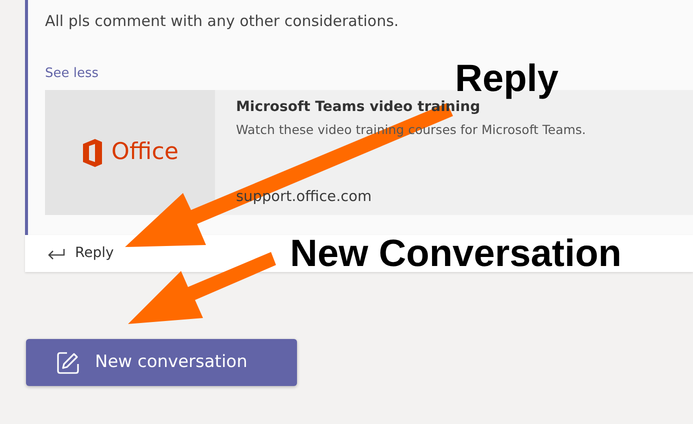 The image size is (693, 424). I want to click on reply-icon, so click(56, 254).